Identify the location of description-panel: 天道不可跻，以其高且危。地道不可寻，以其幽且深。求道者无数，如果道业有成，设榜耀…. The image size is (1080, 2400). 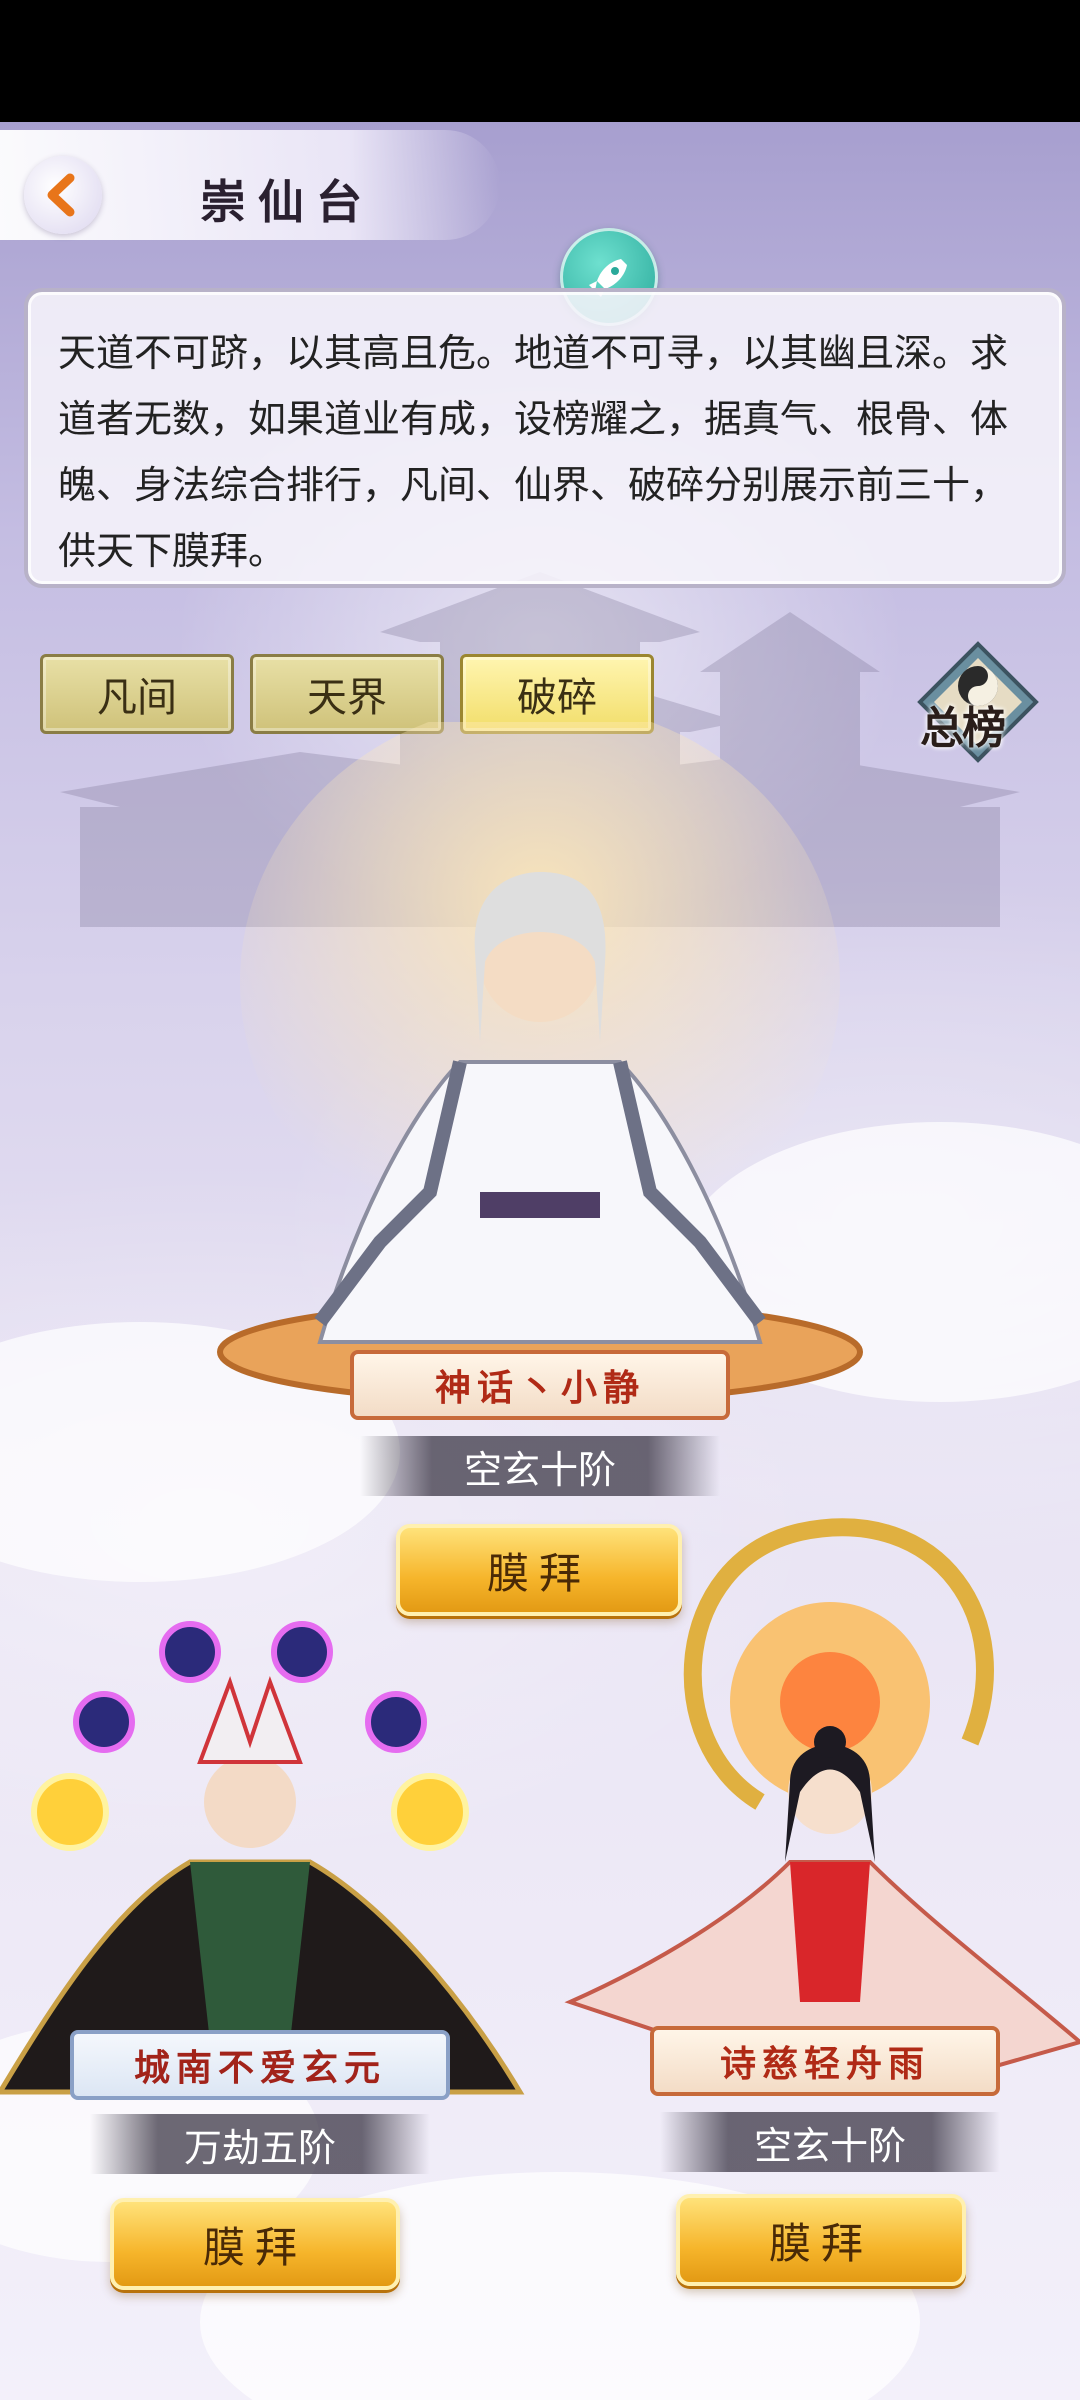
(545, 438).